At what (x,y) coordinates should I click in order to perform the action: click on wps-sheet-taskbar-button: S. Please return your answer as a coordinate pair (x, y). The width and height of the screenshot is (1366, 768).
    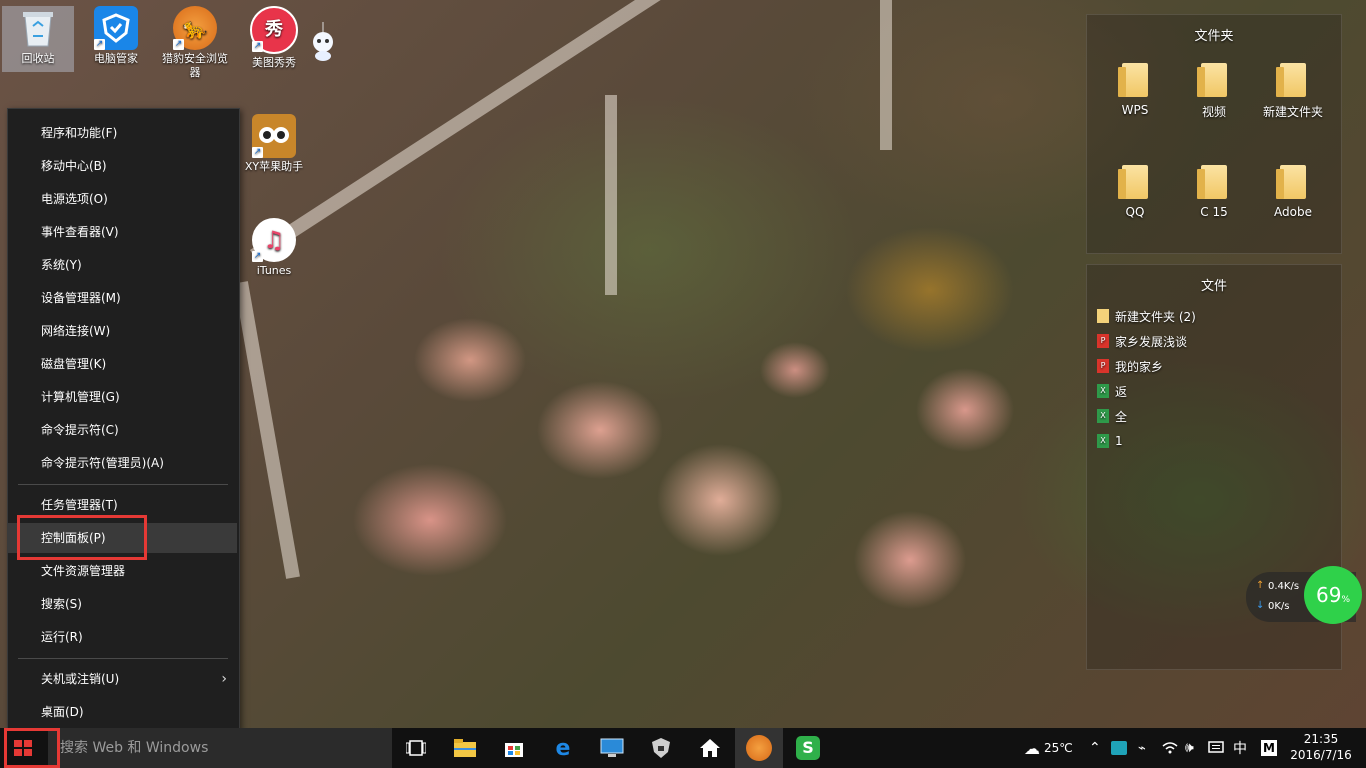
    Looking at the image, I should click on (808, 748).